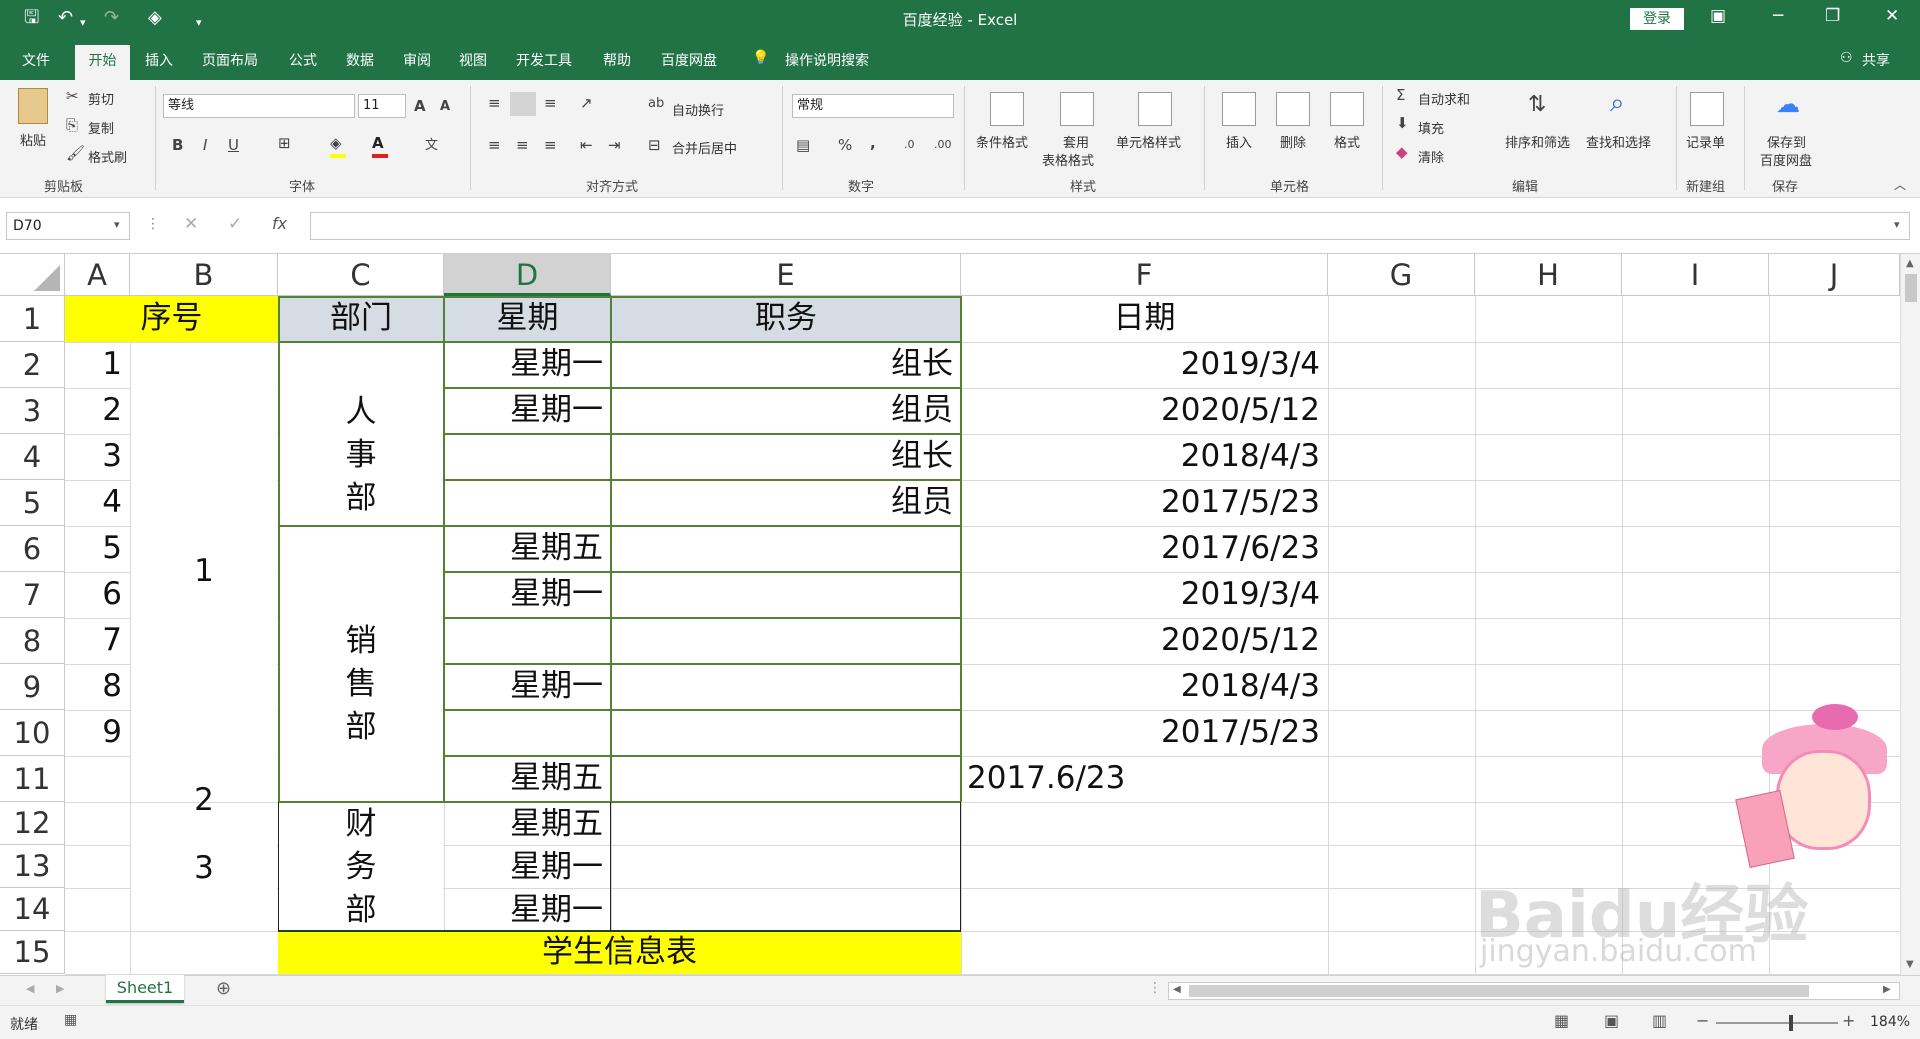 This screenshot has height=1039, width=1920. I want to click on row-header-1: 1, so click(32, 319).